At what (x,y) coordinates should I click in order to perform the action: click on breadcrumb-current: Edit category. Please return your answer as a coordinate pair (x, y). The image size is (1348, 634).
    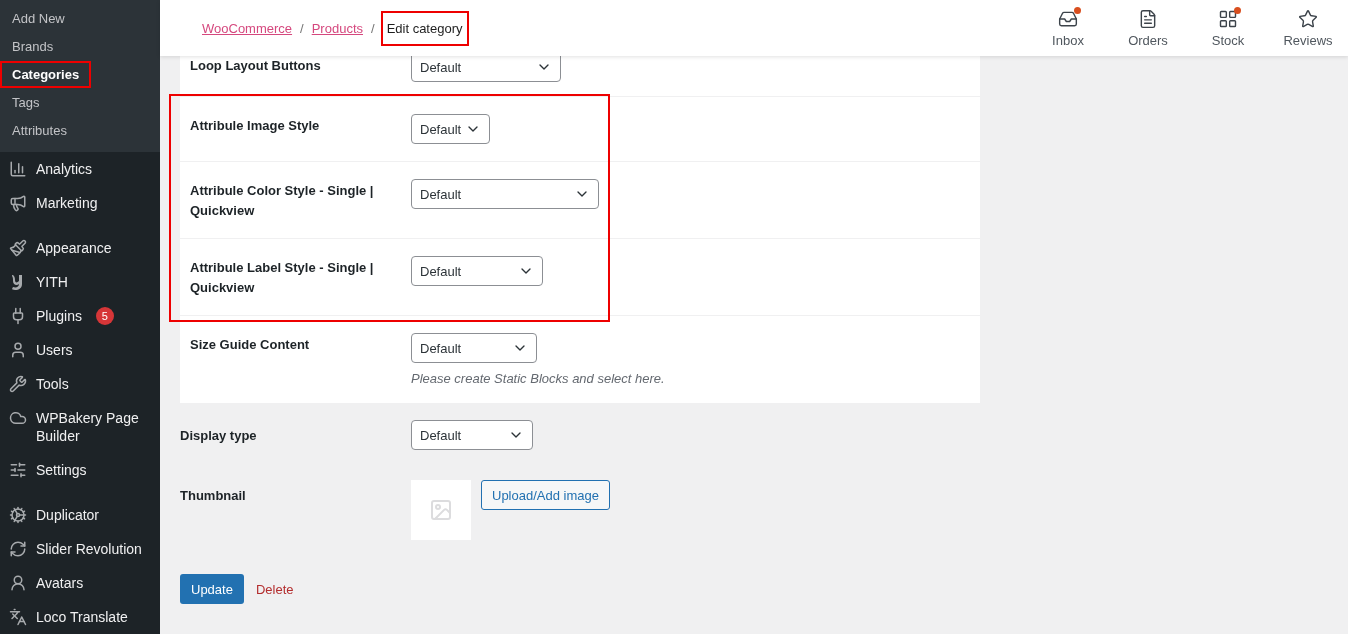
    Looking at the image, I should click on (424, 28).